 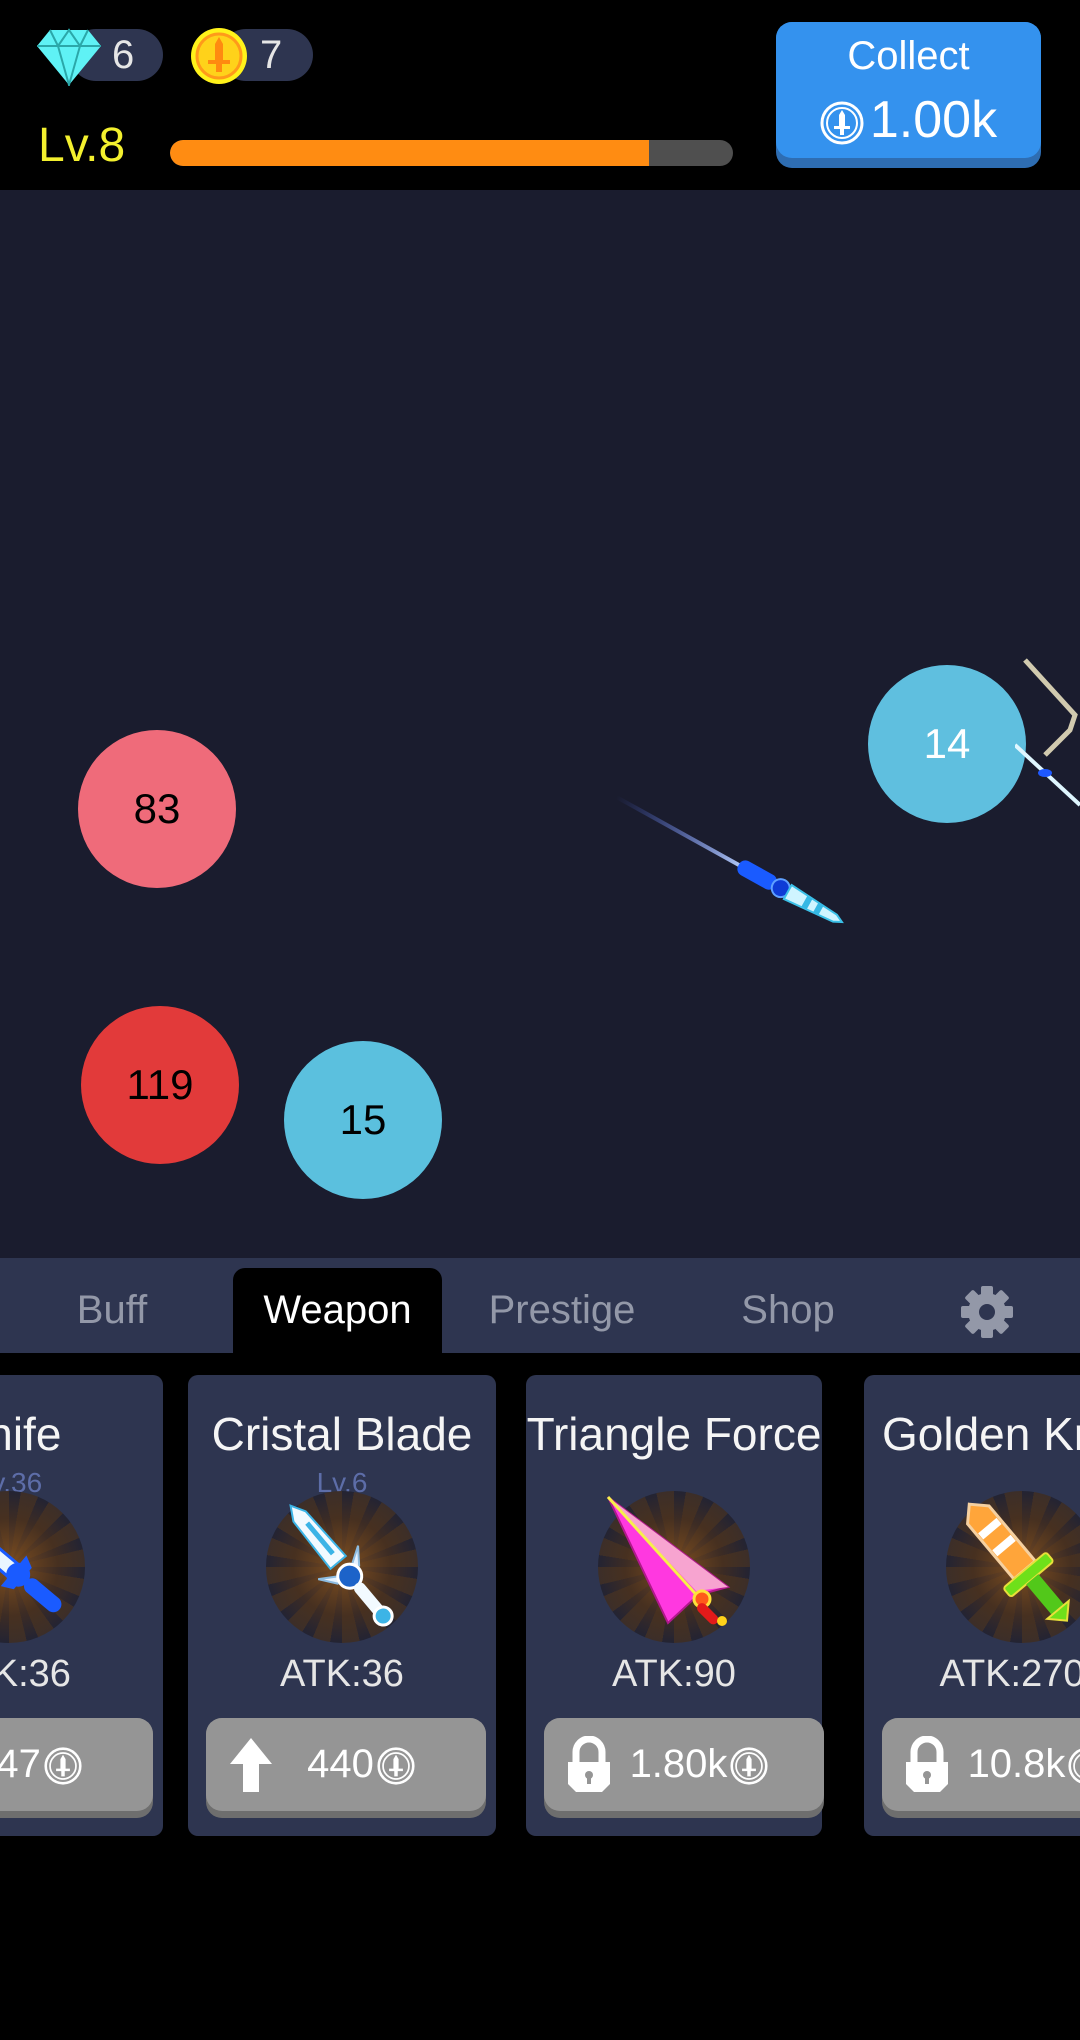 I want to click on weapon-price: 147, so click(x=20, y=1764).